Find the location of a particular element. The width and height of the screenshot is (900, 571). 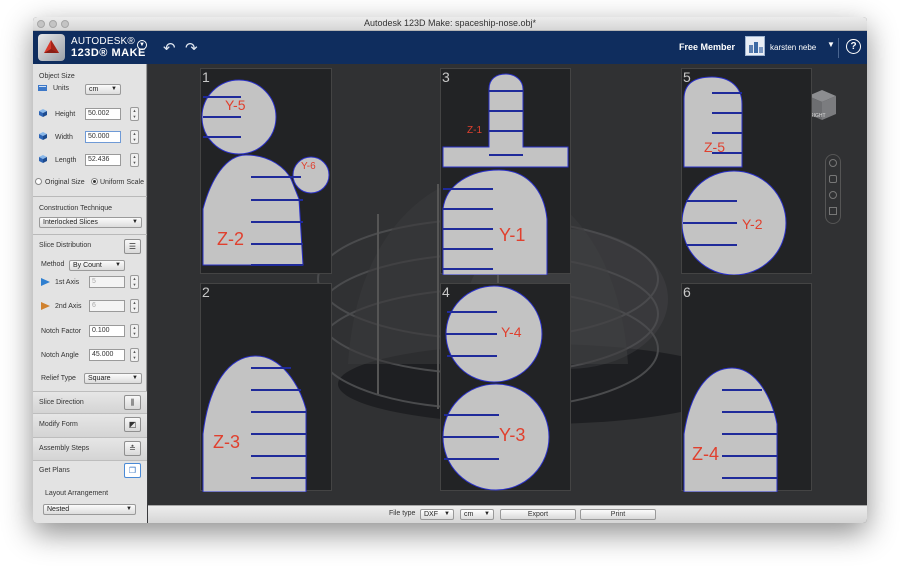

original-size-label: Original Size is located at coordinates (65, 182).